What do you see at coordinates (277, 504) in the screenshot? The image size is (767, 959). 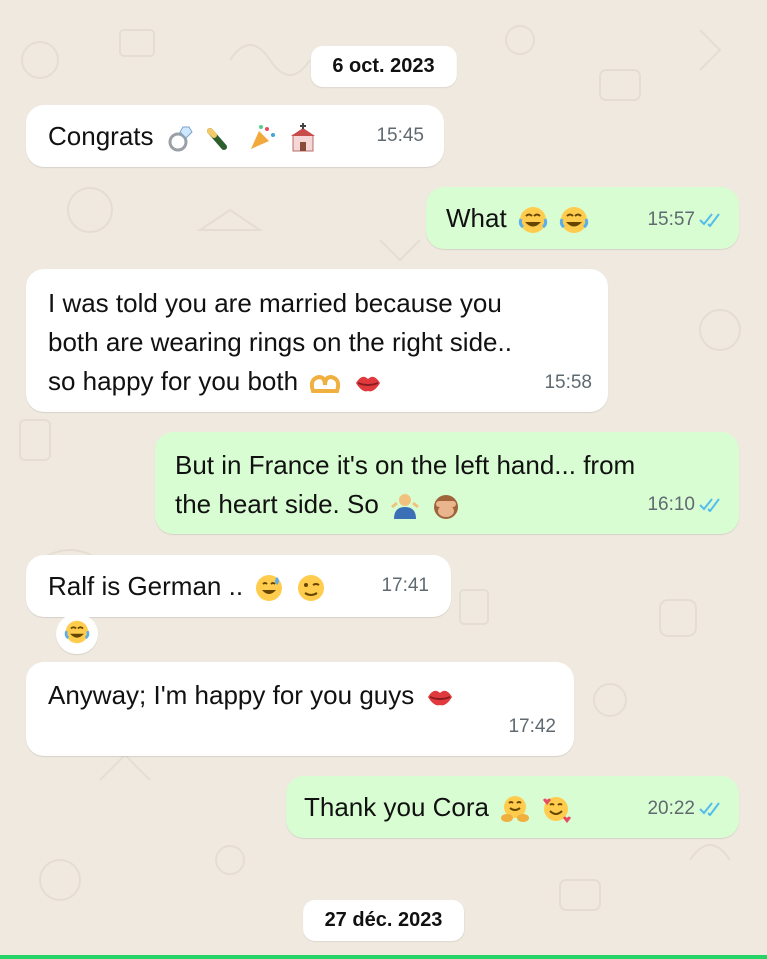 I see `message-line: the heart side. So` at bounding box center [277, 504].